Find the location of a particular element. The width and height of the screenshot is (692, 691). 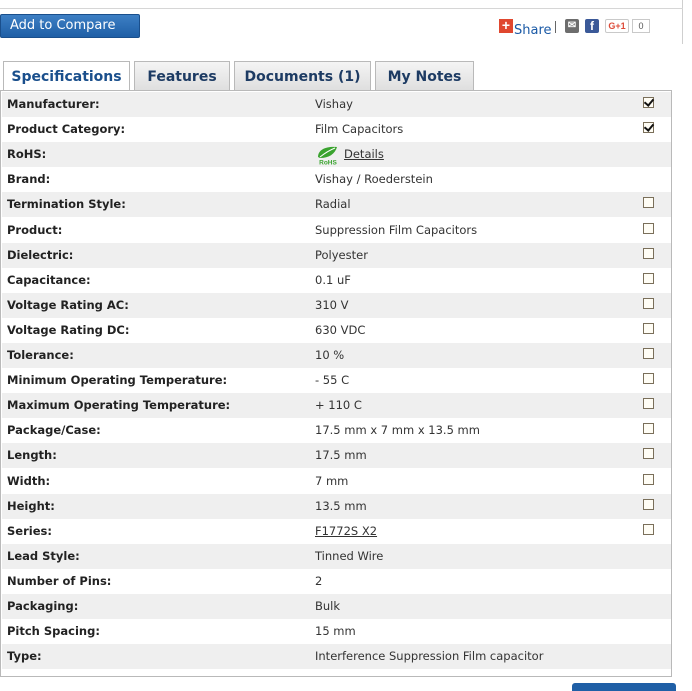

spec-row: Lead Style: Tinned Wire is located at coordinates (336, 556).